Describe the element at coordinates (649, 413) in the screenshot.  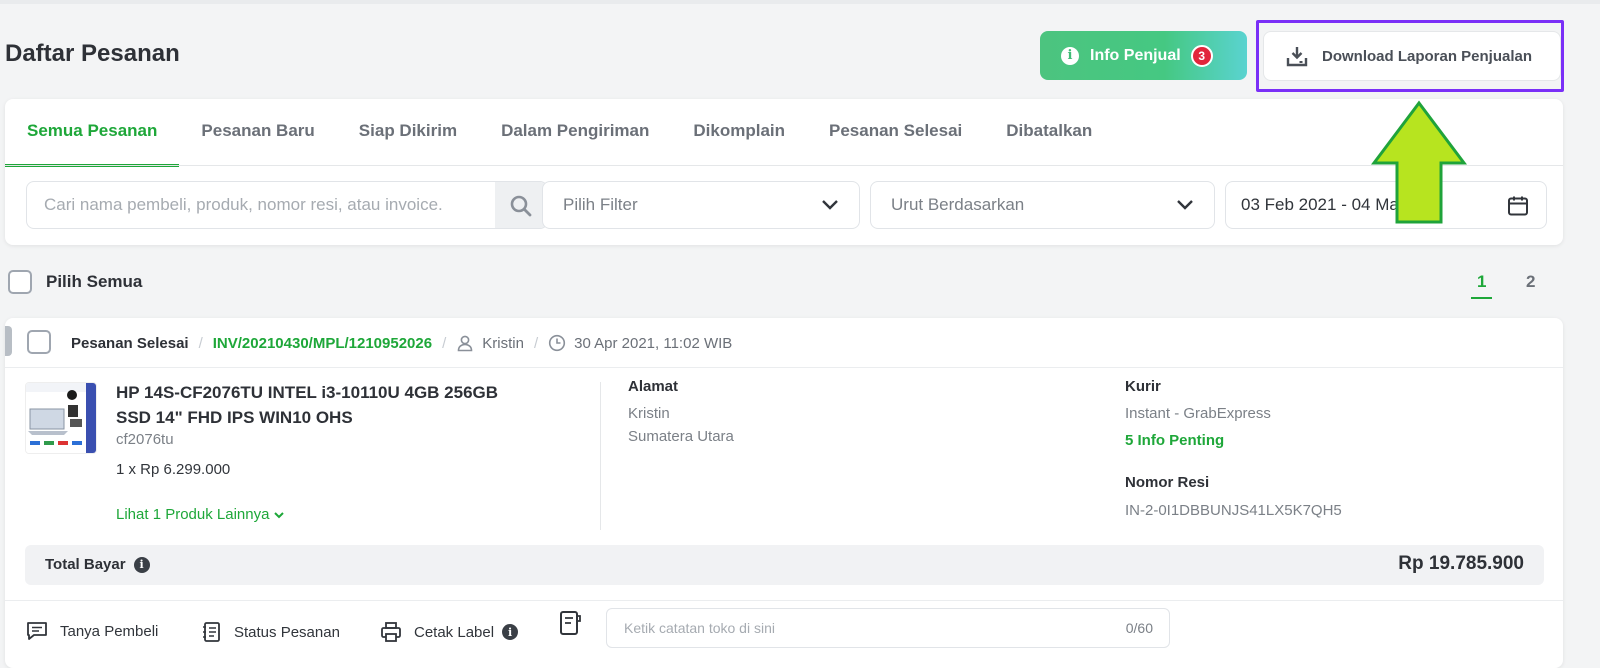
I see `address-name: Kristin` at that location.